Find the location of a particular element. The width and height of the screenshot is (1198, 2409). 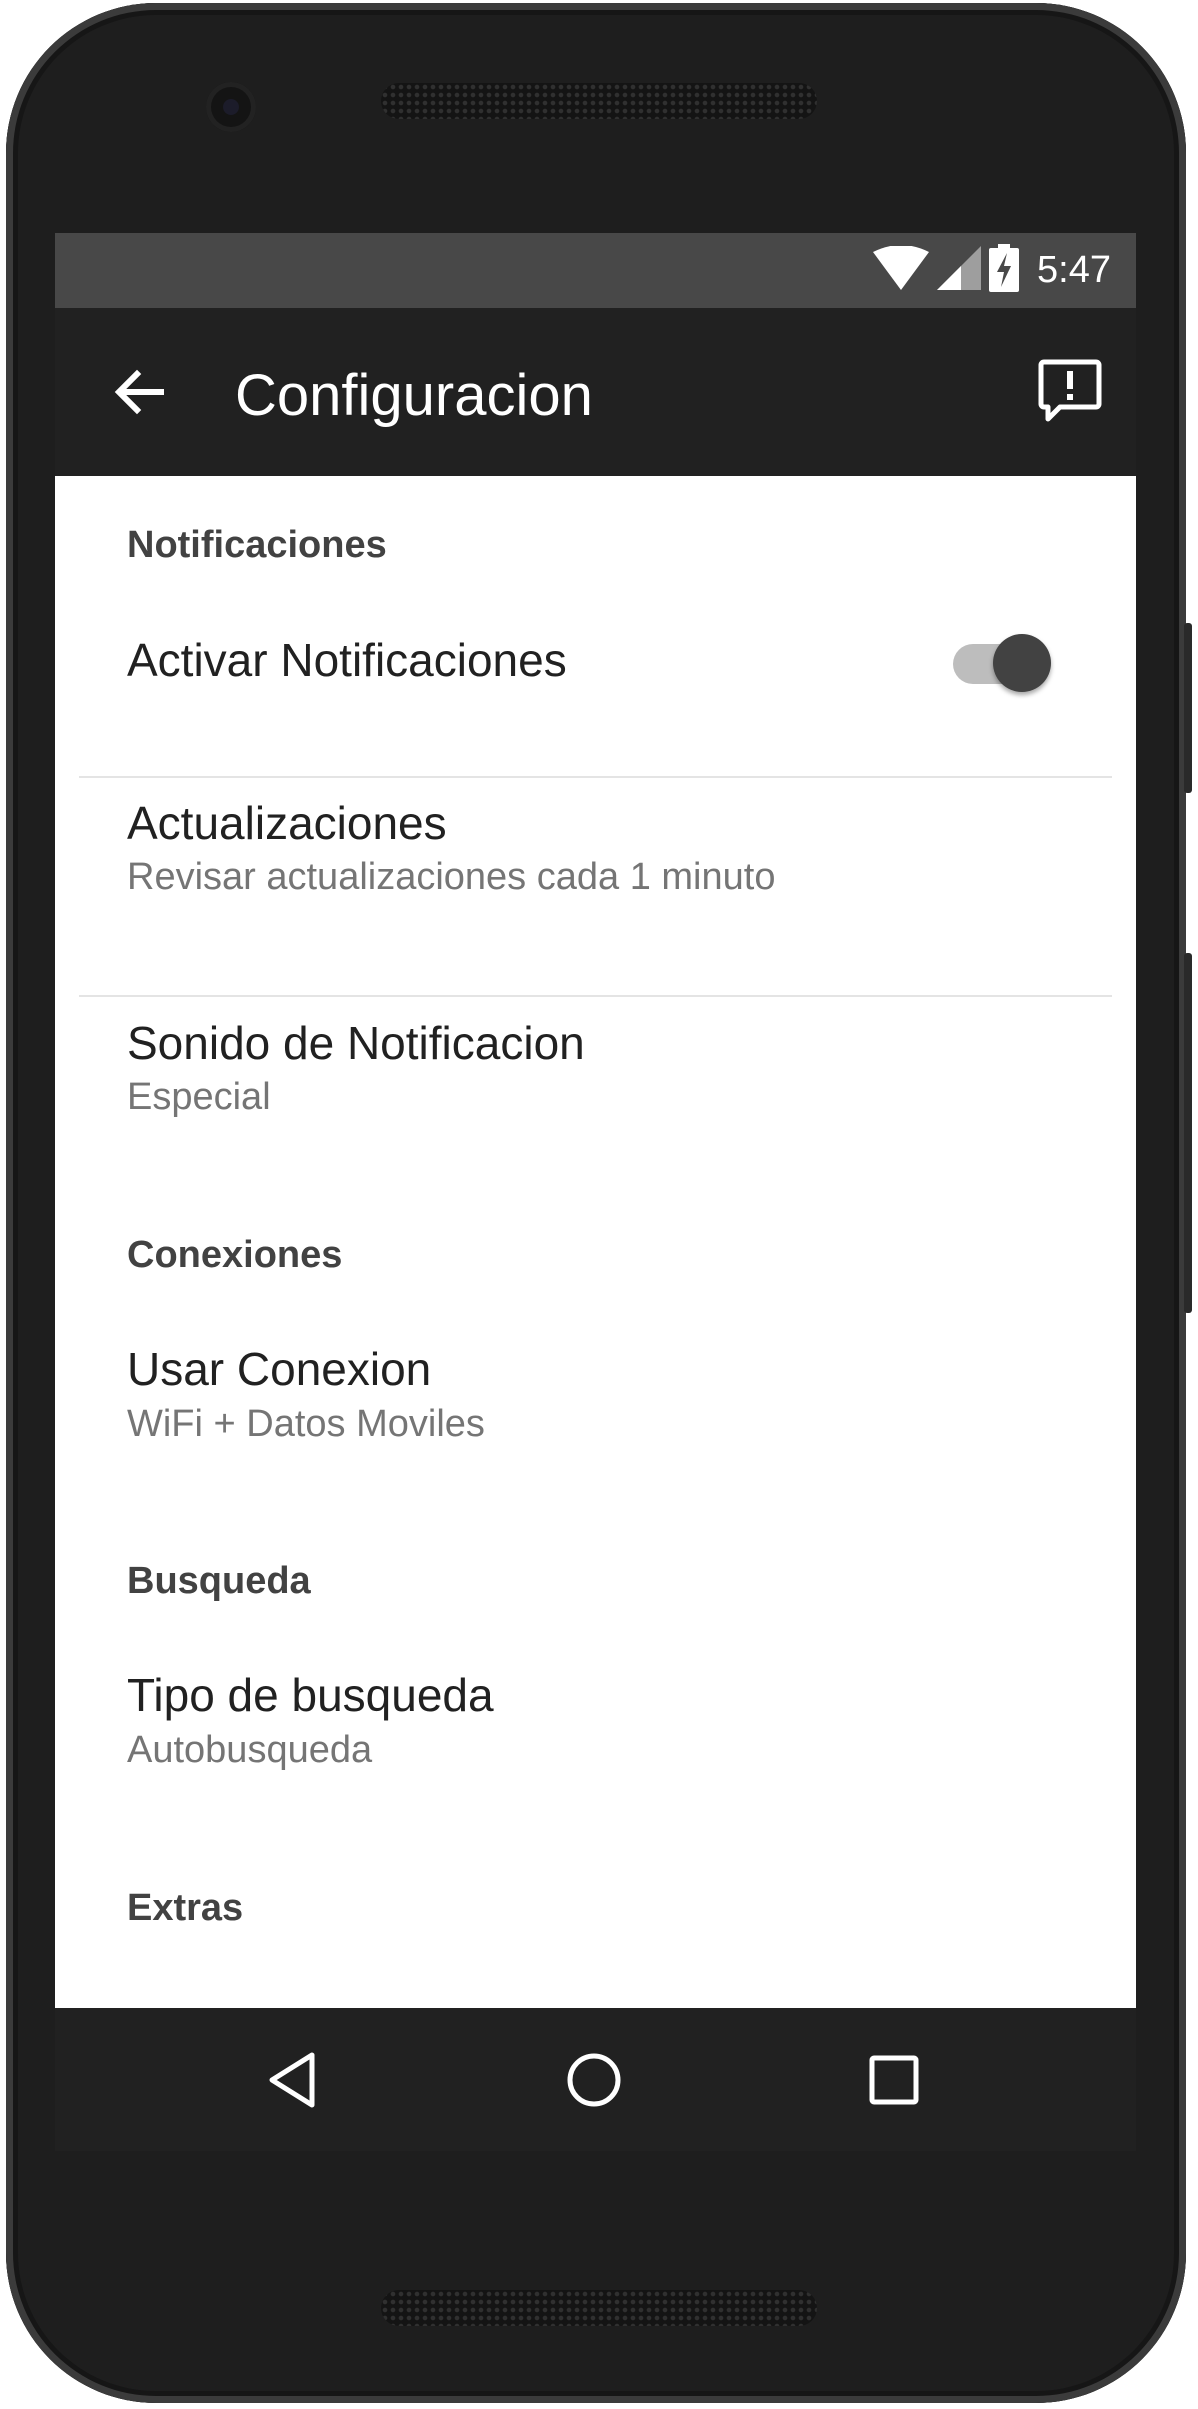

section-header-busqueda: Busqueda is located at coordinates (219, 1581).